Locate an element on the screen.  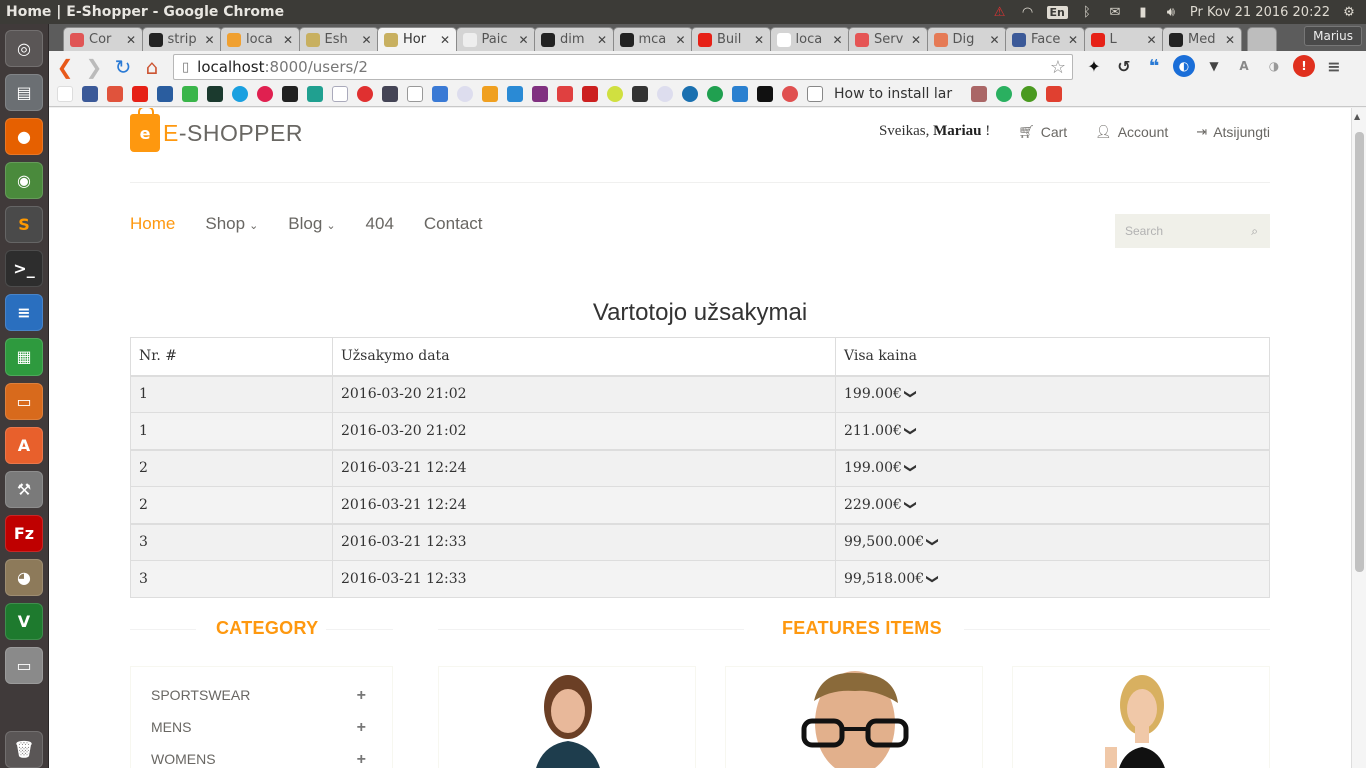
table-row: 1 2016-03-20 21:02 211.00€ ❯ is located at coordinates (700, 431).